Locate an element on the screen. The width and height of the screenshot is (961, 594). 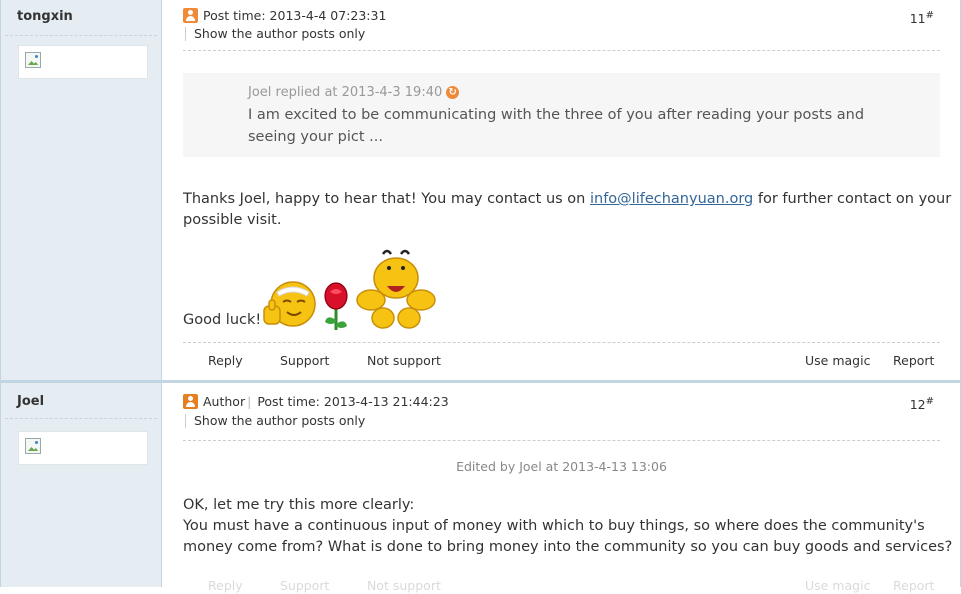
quote-header: Joel replied at 2013-4-3 19:40 ↻ is located at coordinates (354, 92).